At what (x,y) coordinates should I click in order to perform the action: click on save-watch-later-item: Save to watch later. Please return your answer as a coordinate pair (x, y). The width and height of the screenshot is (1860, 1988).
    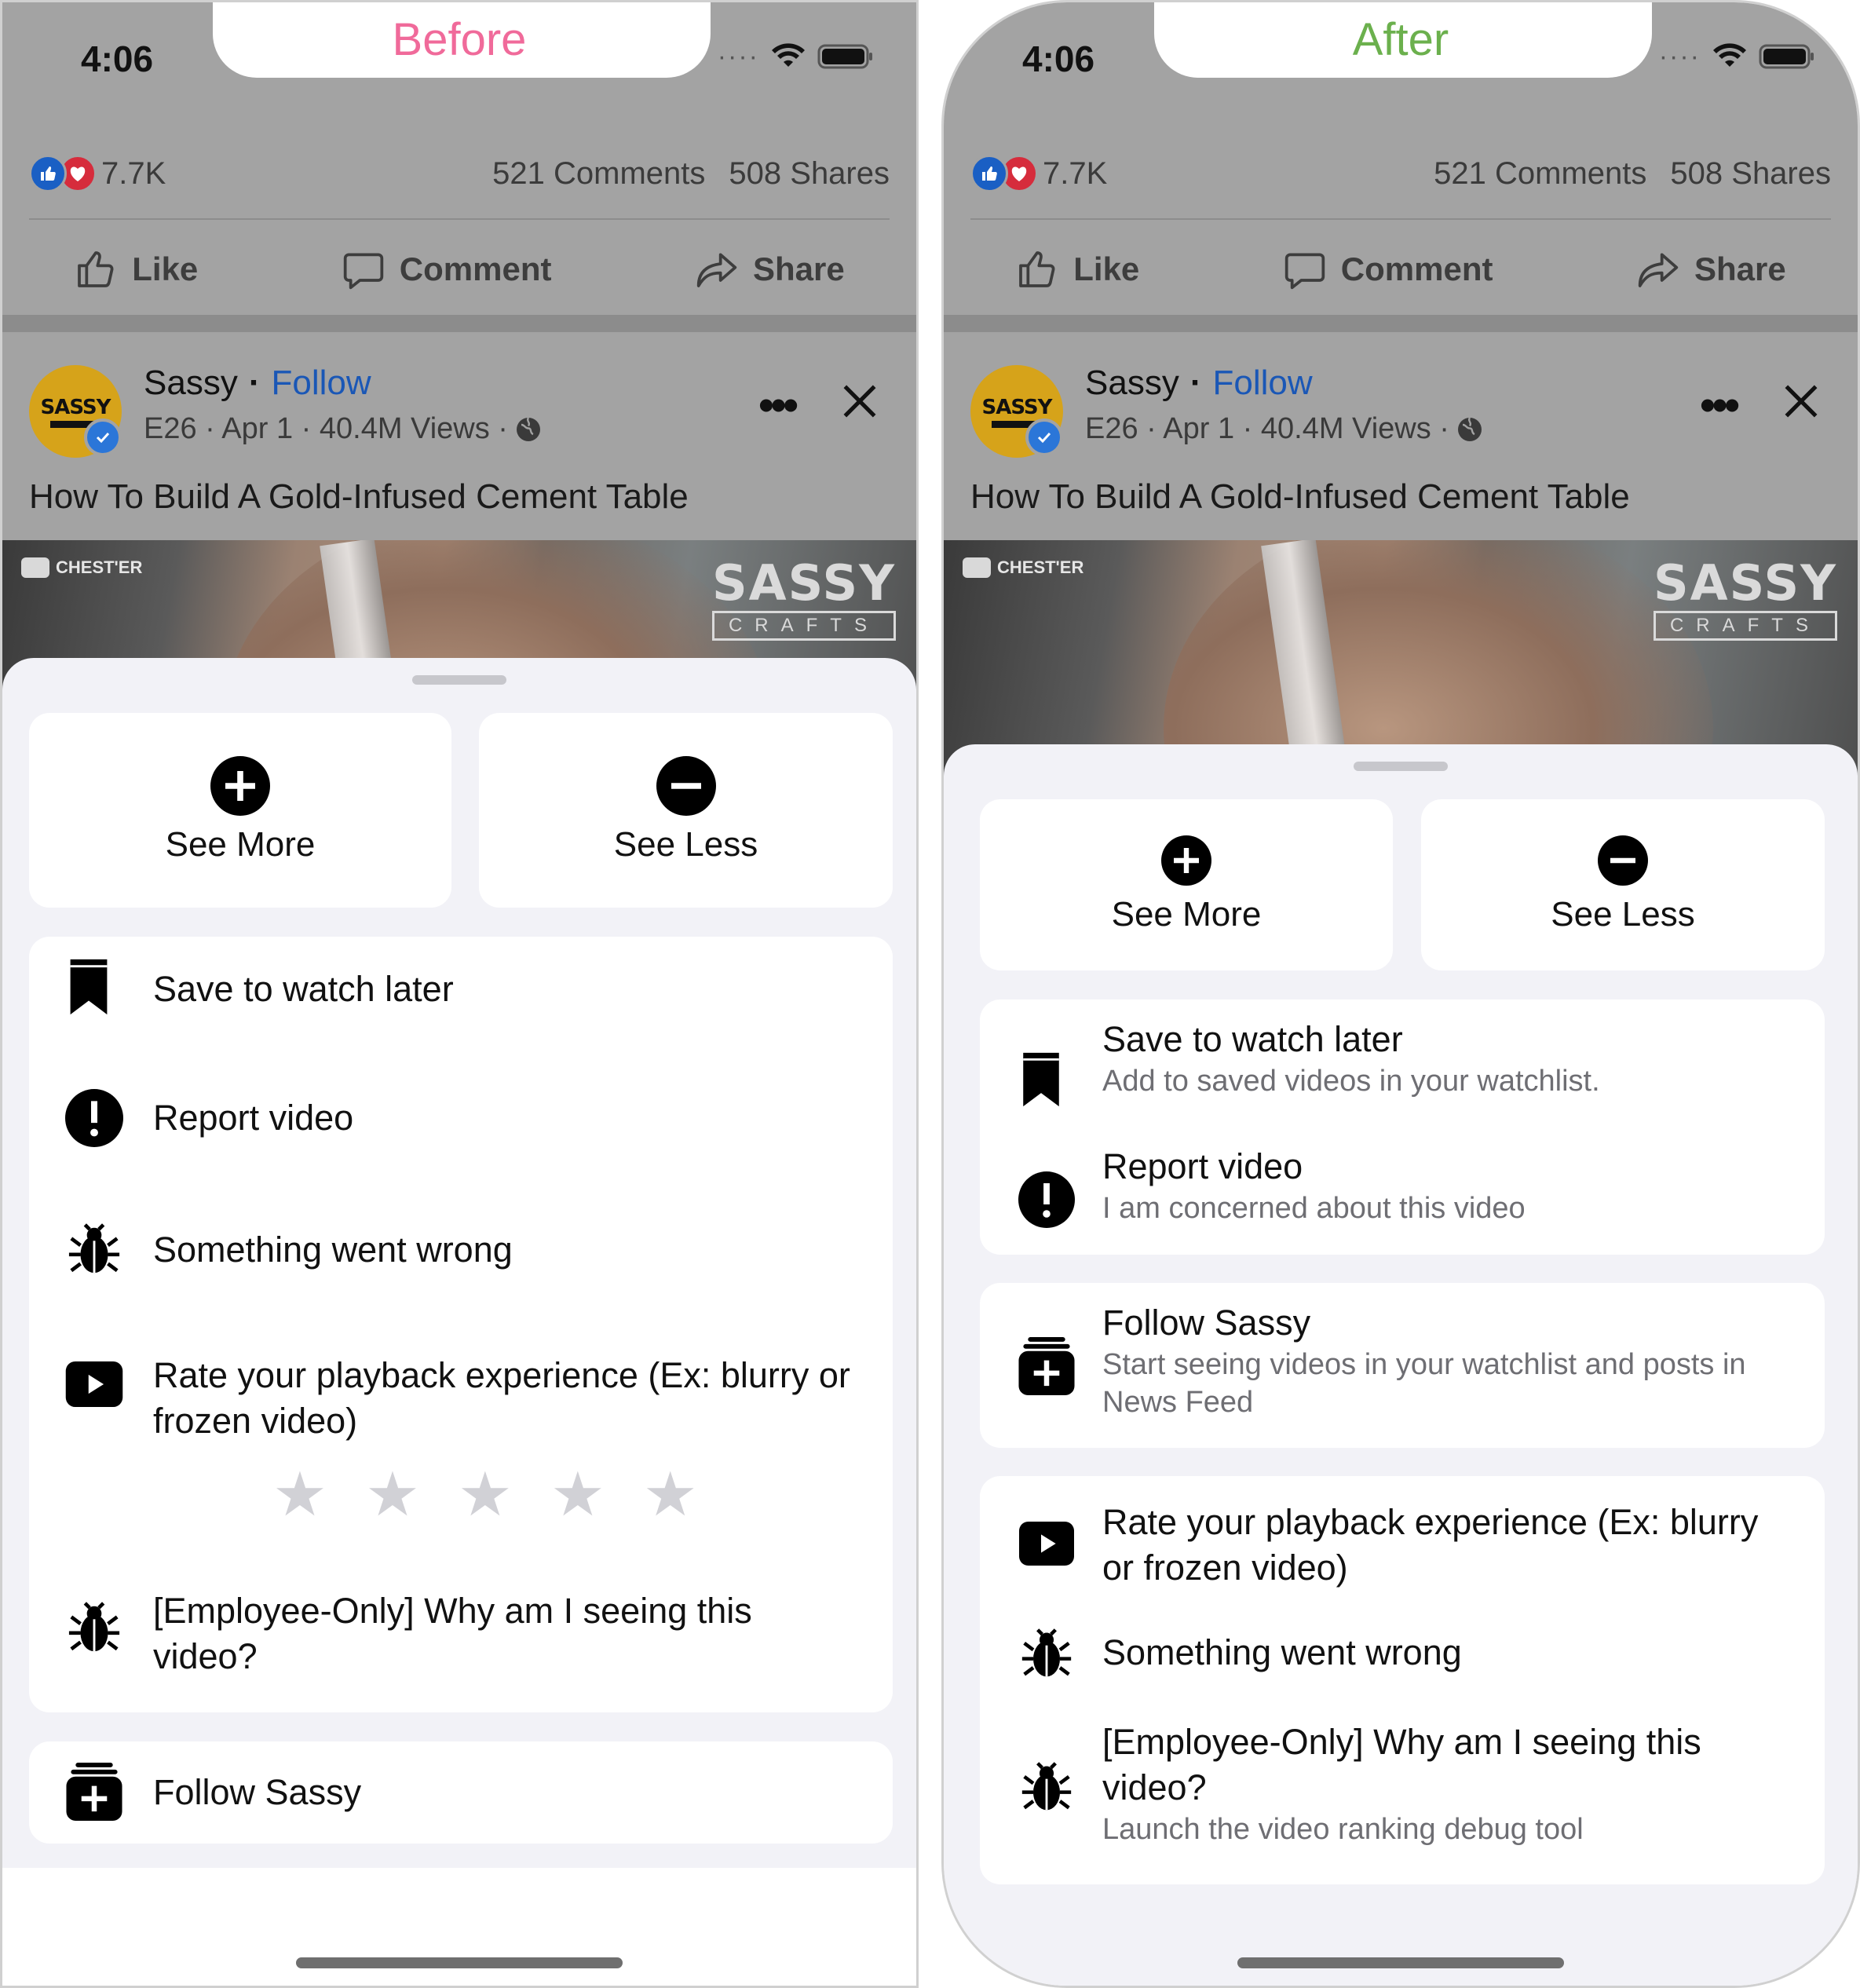
    Looking at the image, I should click on (461, 1002).